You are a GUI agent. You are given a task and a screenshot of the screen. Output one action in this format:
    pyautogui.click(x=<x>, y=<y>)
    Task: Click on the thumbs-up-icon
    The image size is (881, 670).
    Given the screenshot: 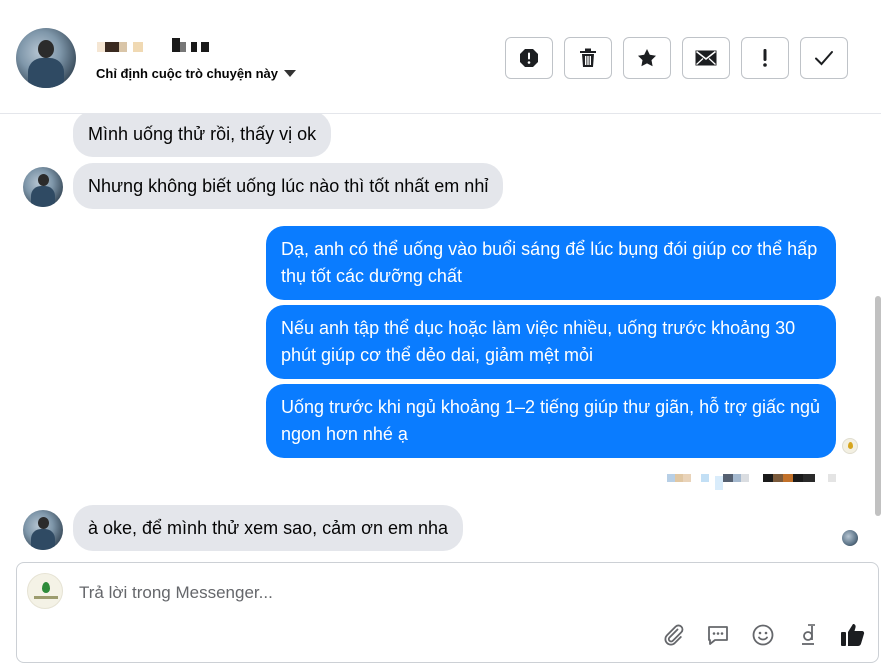 What is the action you would take?
    pyautogui.click(x=853, y=635)
    